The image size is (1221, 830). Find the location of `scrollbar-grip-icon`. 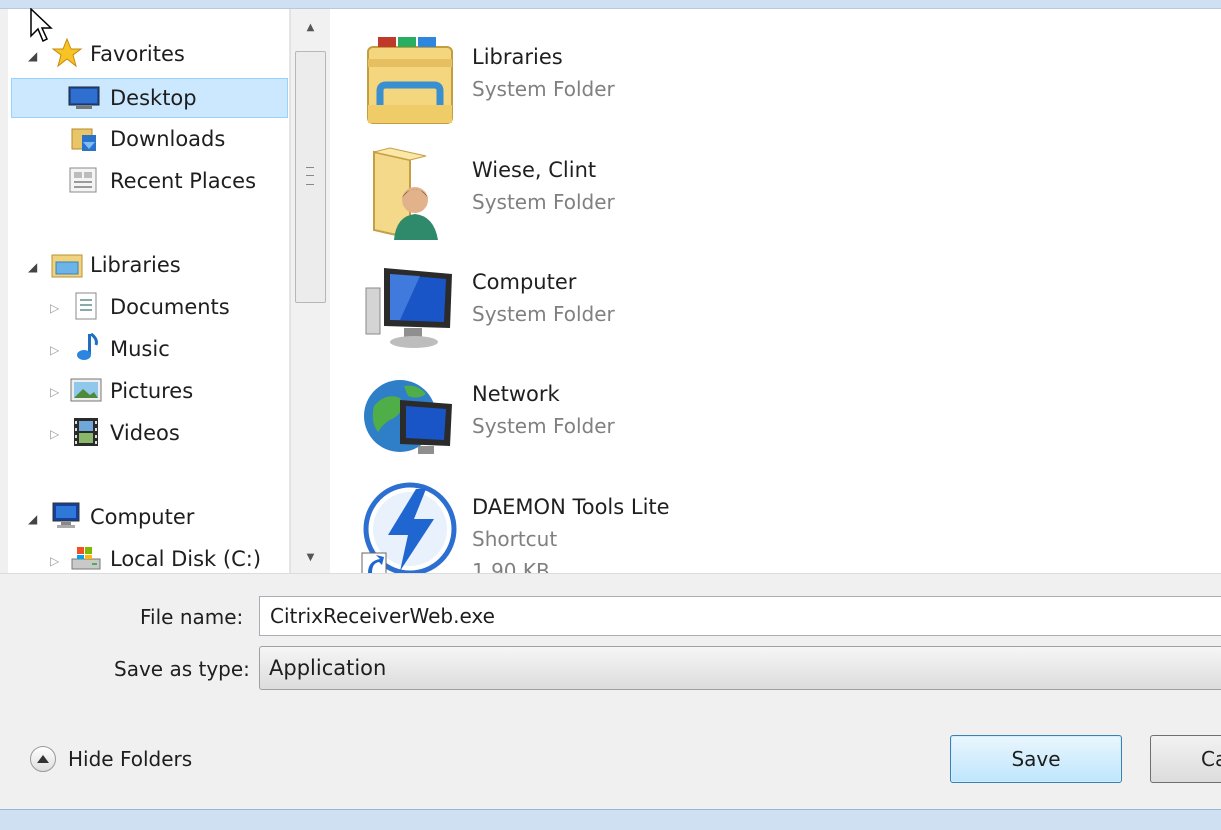

scrollbar-grip-icon is located at coordinates (310, 176).